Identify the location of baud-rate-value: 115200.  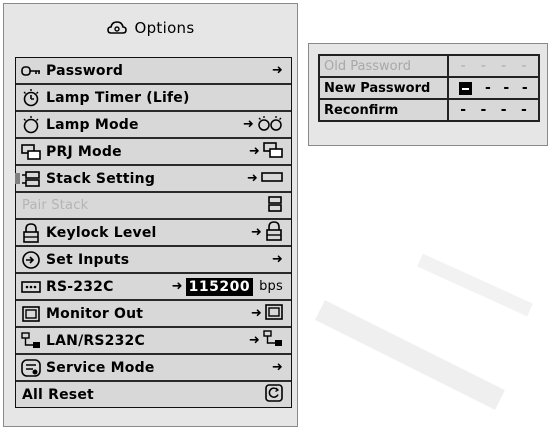
(219, 286).